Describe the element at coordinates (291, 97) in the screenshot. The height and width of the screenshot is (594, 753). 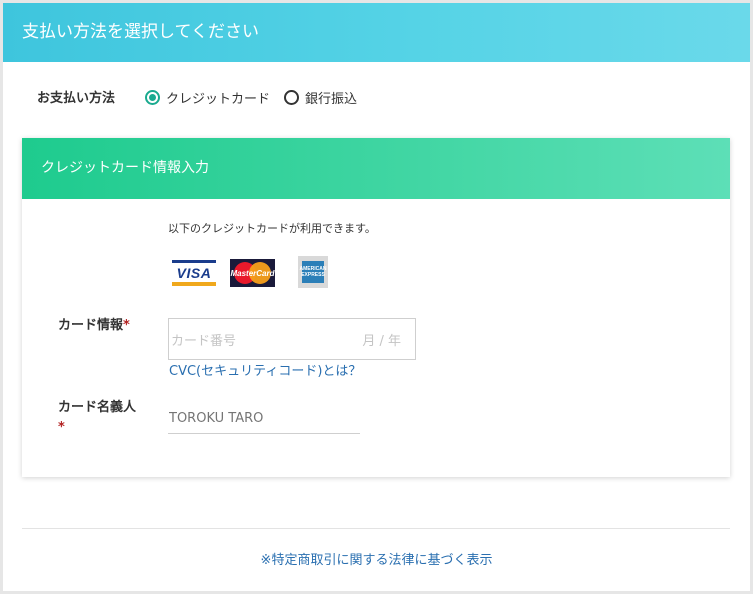
I see `radio-unchecked-icon` at that location.